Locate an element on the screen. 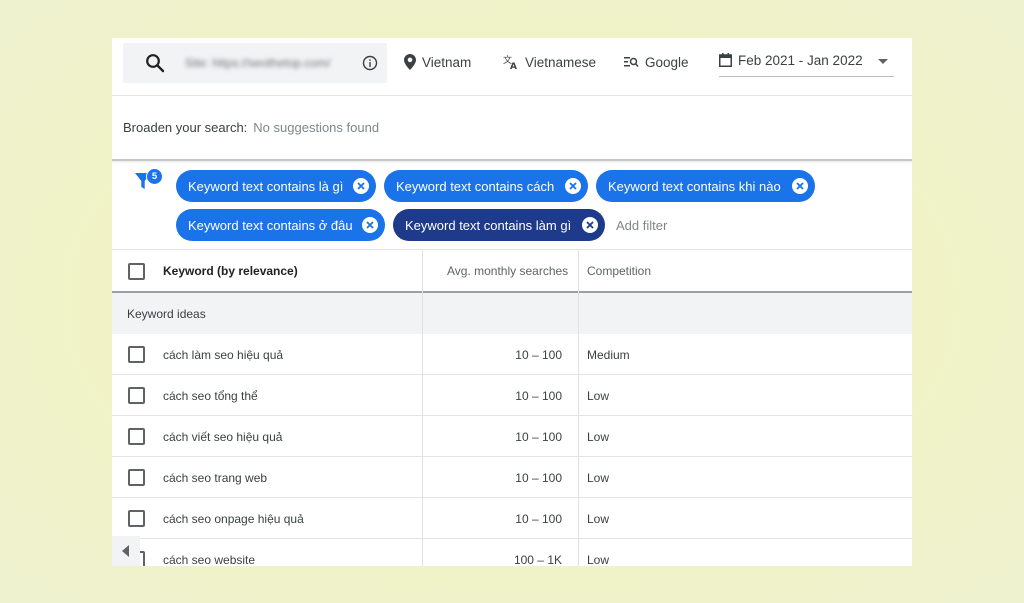 This screenshot has height=603, width=1024. filter-count-badge: 5 is located at coordinates (154, 176).